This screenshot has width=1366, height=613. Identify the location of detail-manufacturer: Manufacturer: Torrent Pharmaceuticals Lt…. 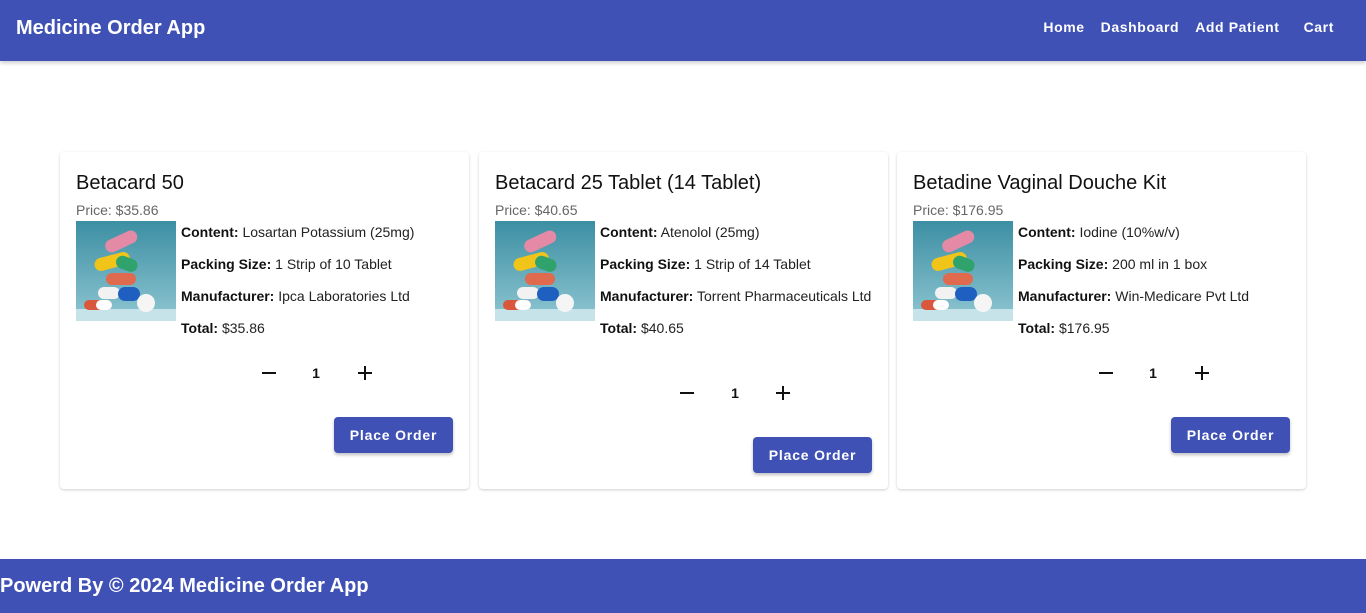
(736, 296).